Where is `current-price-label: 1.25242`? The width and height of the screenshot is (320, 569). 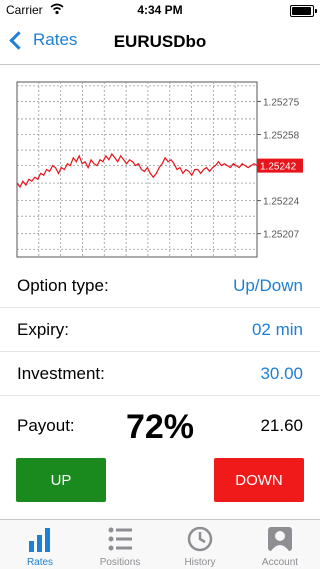 current-price-label: 1.25242 is located at coordinates (278, 167).